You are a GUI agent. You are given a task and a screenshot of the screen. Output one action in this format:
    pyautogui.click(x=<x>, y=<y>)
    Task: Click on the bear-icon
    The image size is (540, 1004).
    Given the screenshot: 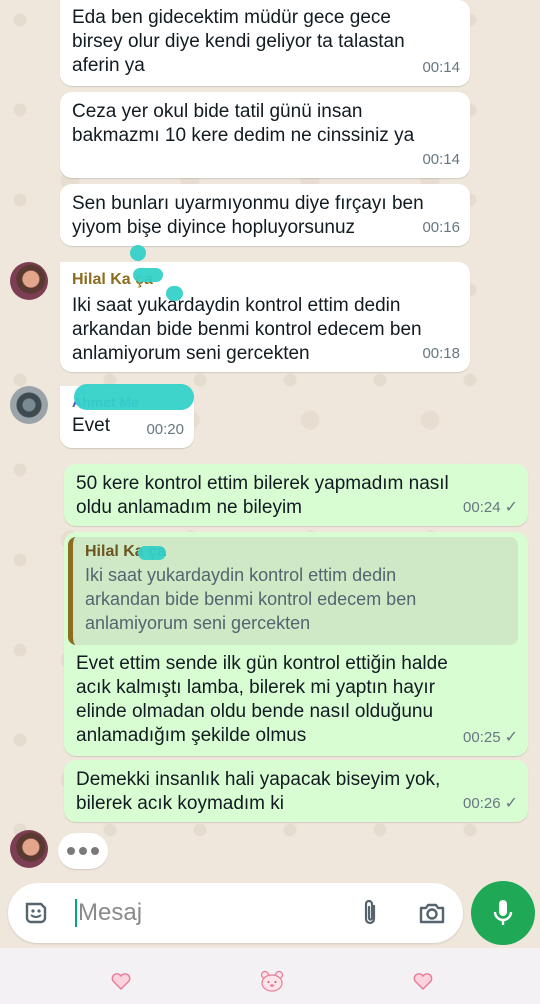 What is the action you would take?
    pyautogui.click(x=272, y=981)
    